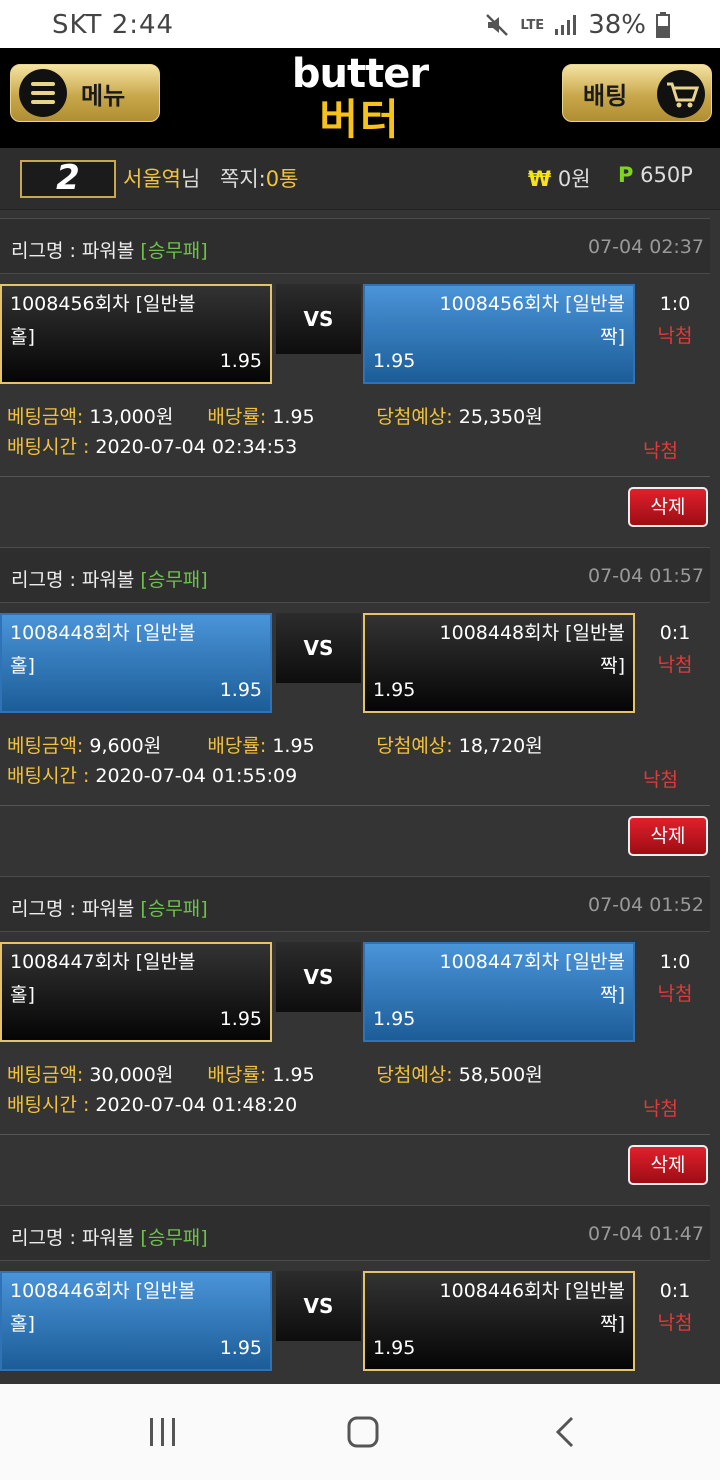  What do you see at coordinates (499, 334) in the screenshot?
I see `away-option: 1008456회차 [일반볼 짝] 1.95` at bounding box center [499, 334].